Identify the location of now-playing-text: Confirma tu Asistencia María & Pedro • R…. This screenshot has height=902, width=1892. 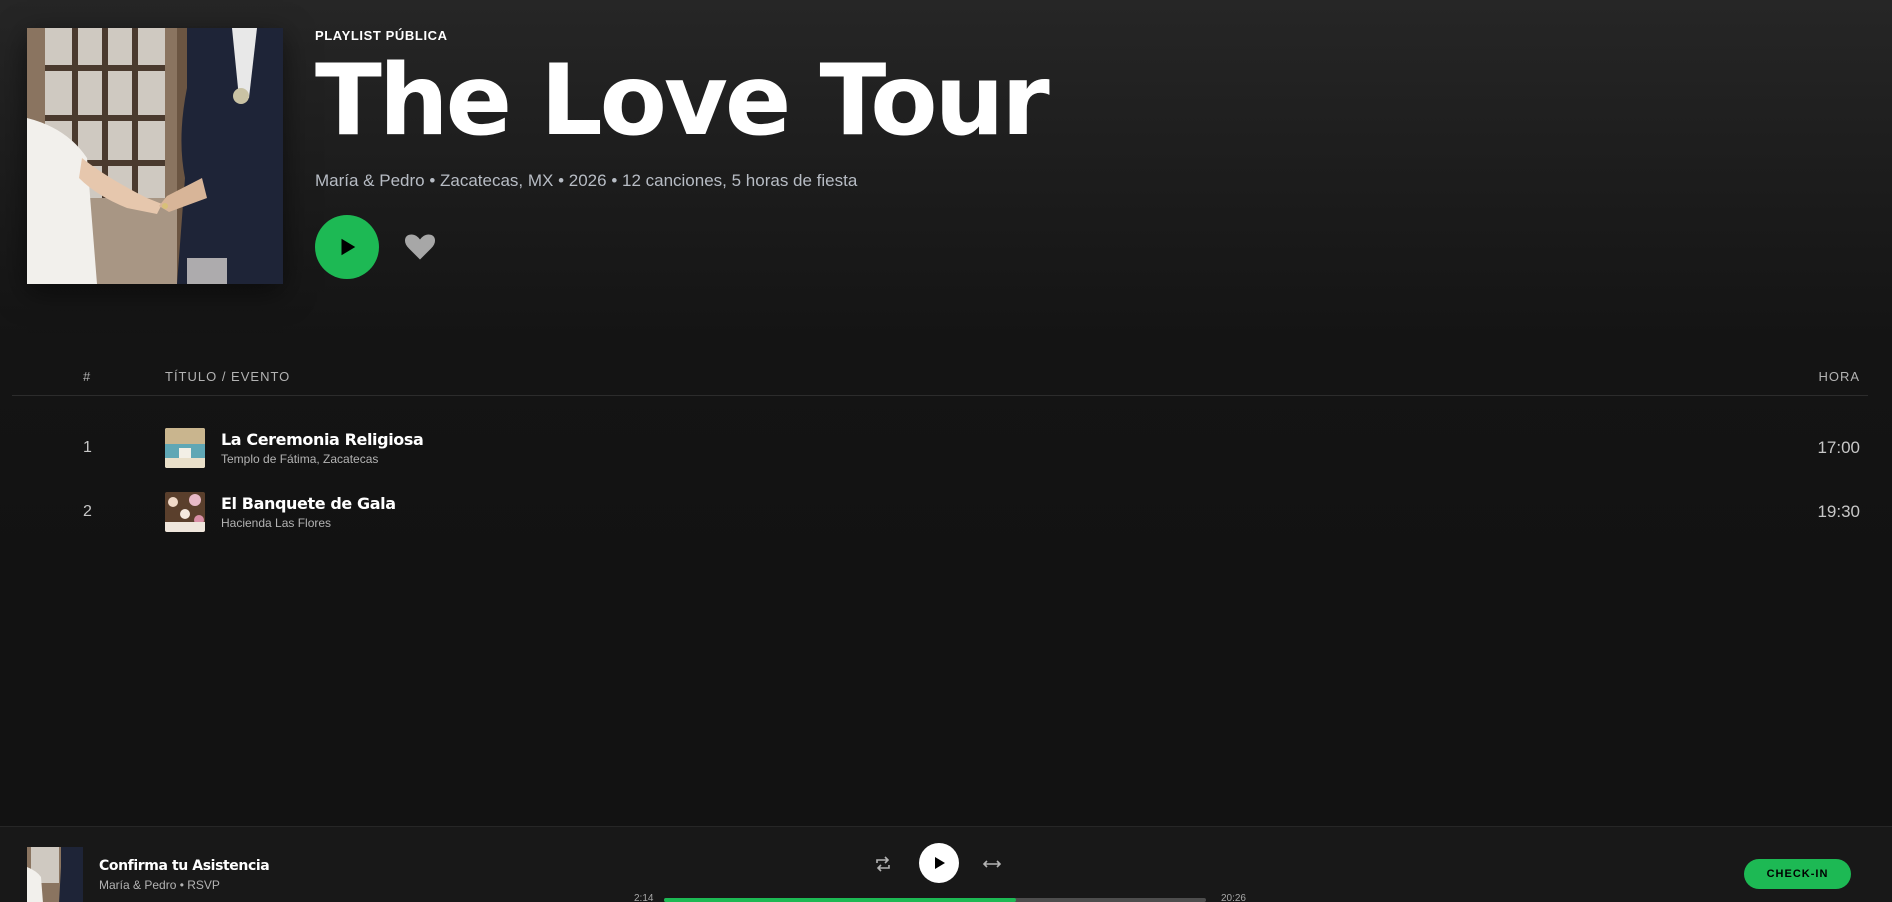
(184, 875).